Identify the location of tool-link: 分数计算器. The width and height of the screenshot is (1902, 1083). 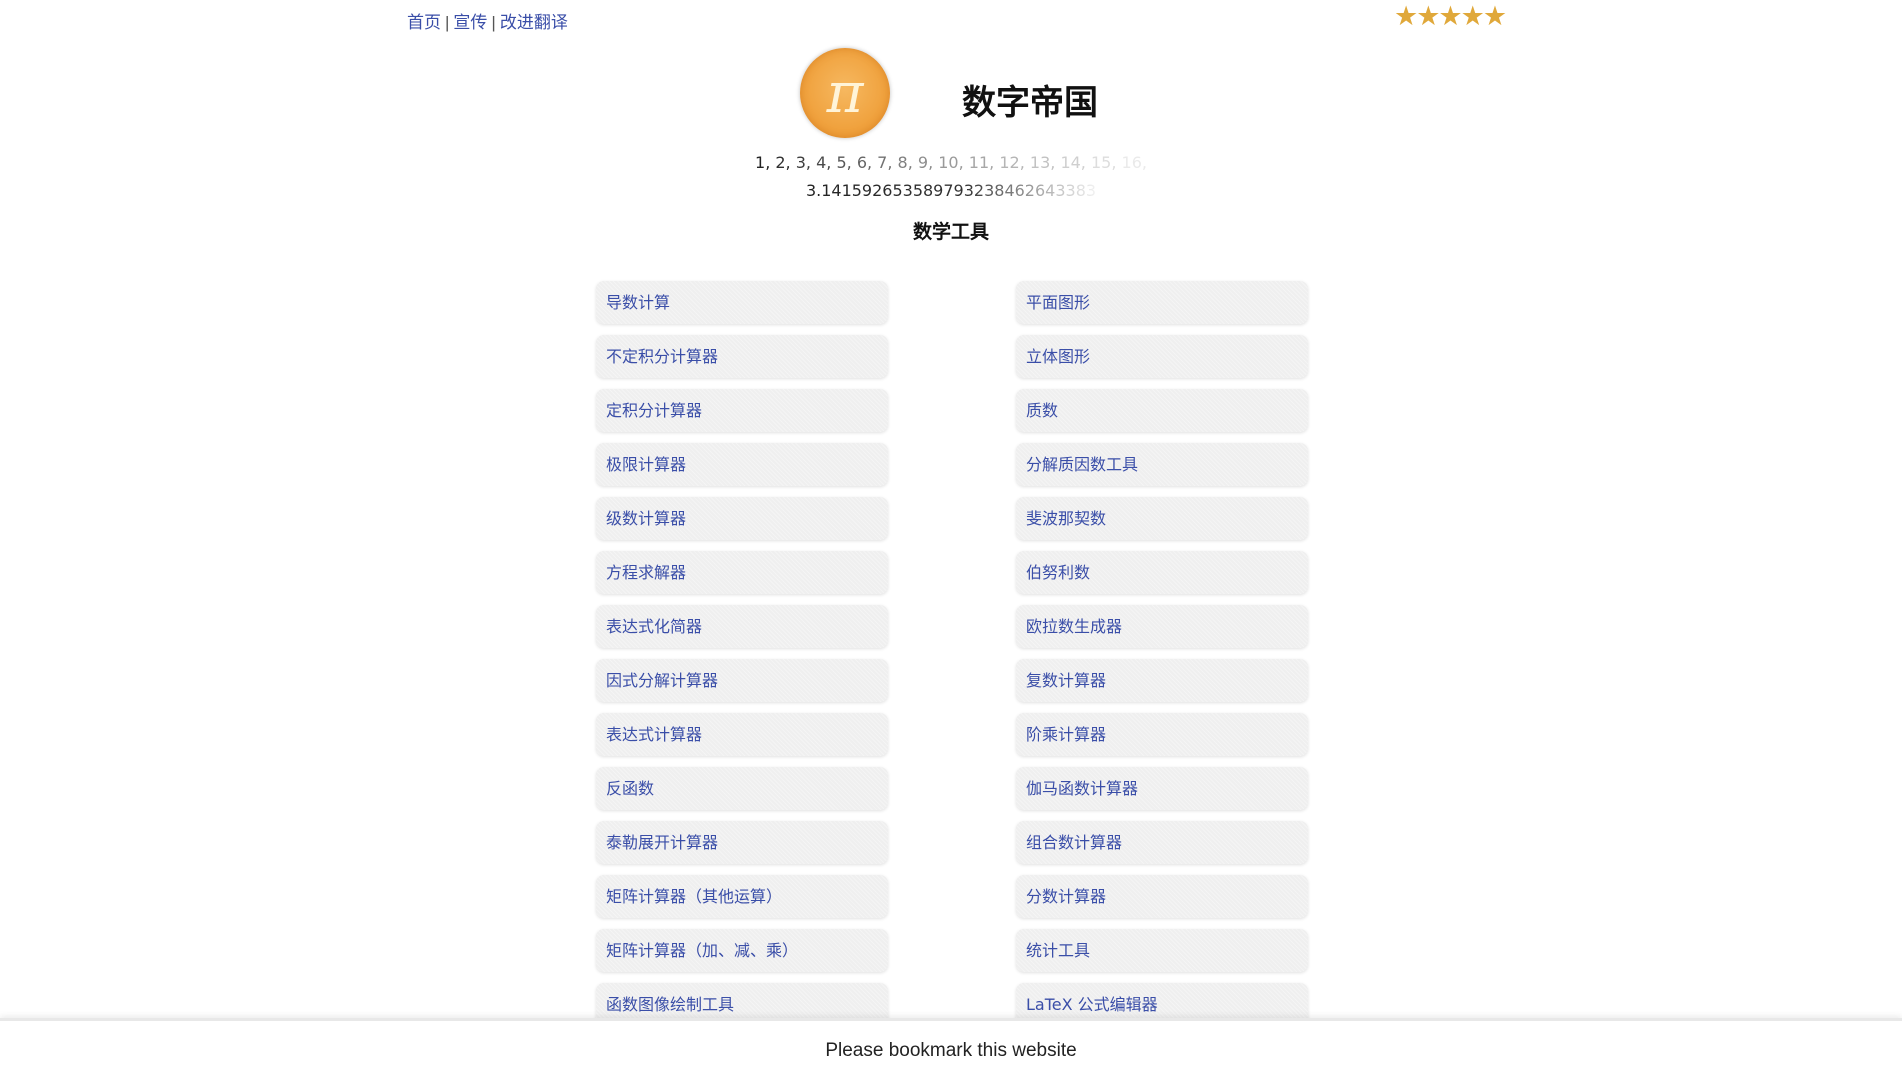
(1162, 896).